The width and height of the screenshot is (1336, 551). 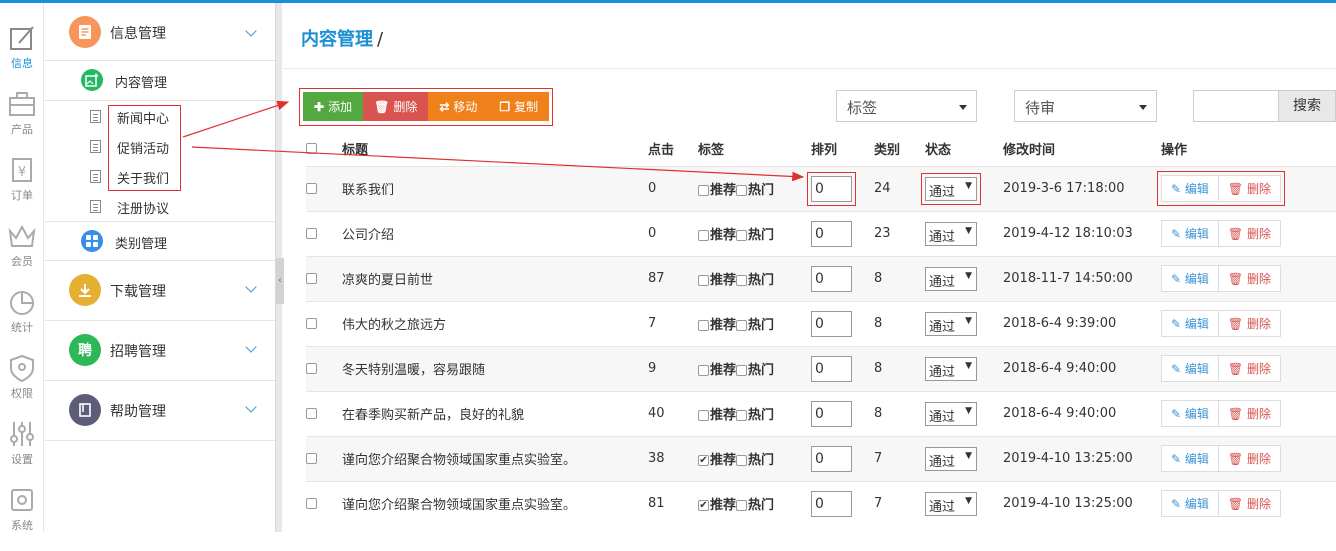 What do you see at coordinates (22, 386) in the screenshot?
I see `rail-item-permission: 权限` at bounding box center [22, 386].